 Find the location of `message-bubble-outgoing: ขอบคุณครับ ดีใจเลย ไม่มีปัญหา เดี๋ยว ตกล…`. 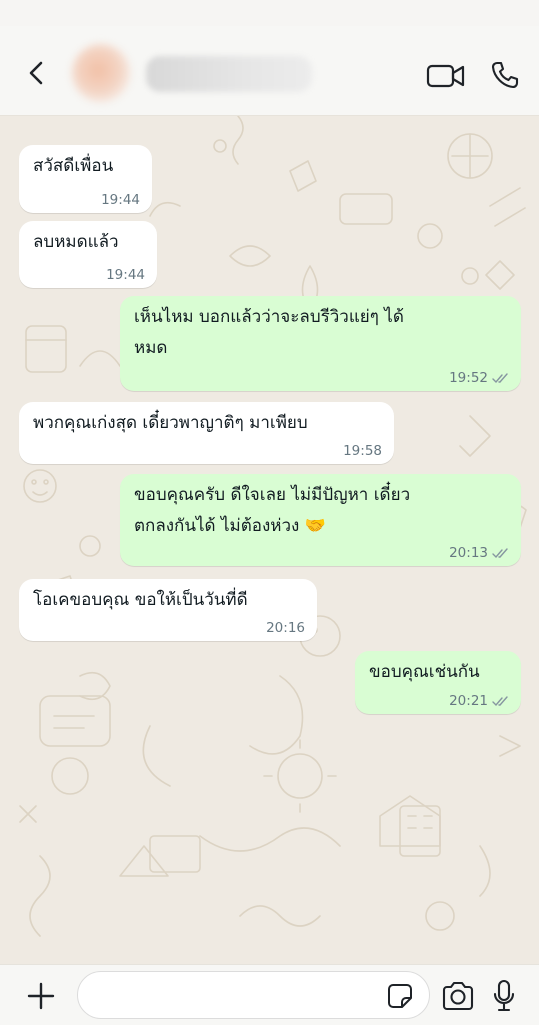

message-bubble-outgoing: ขอบคุณครับ ดีใจเลย ไม่มีปัญหา เดี๋ยว ตกล… is located at coordinates (320, 520).